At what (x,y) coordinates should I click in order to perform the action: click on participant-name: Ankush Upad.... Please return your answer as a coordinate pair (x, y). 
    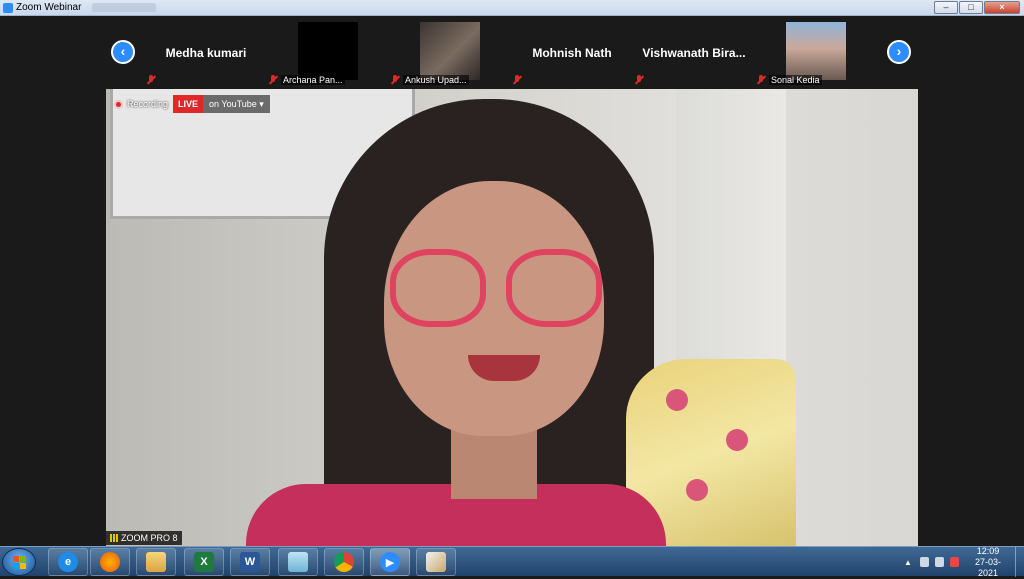
    Looking at the image, I should click on (436, 80).